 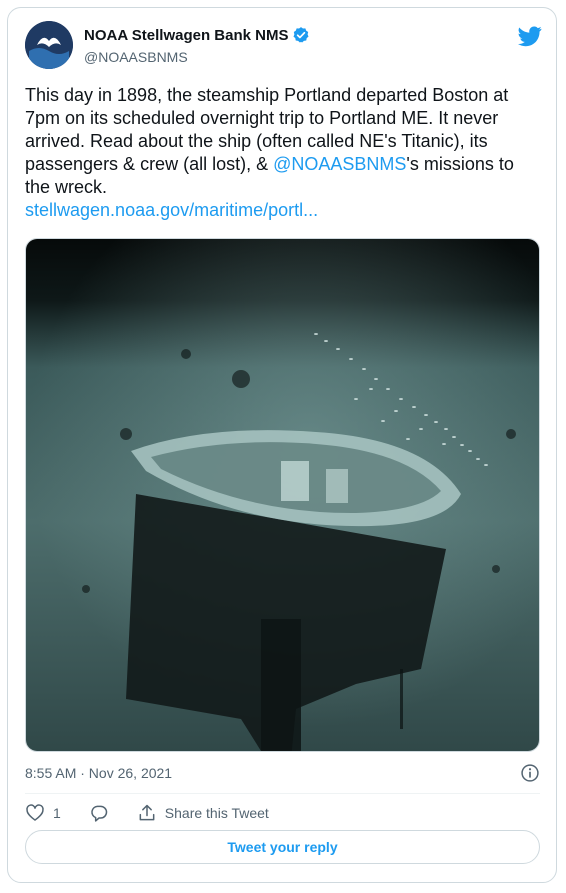 I want to click on author-handle: @NOAASBNMS, so click(x=136, y=57).